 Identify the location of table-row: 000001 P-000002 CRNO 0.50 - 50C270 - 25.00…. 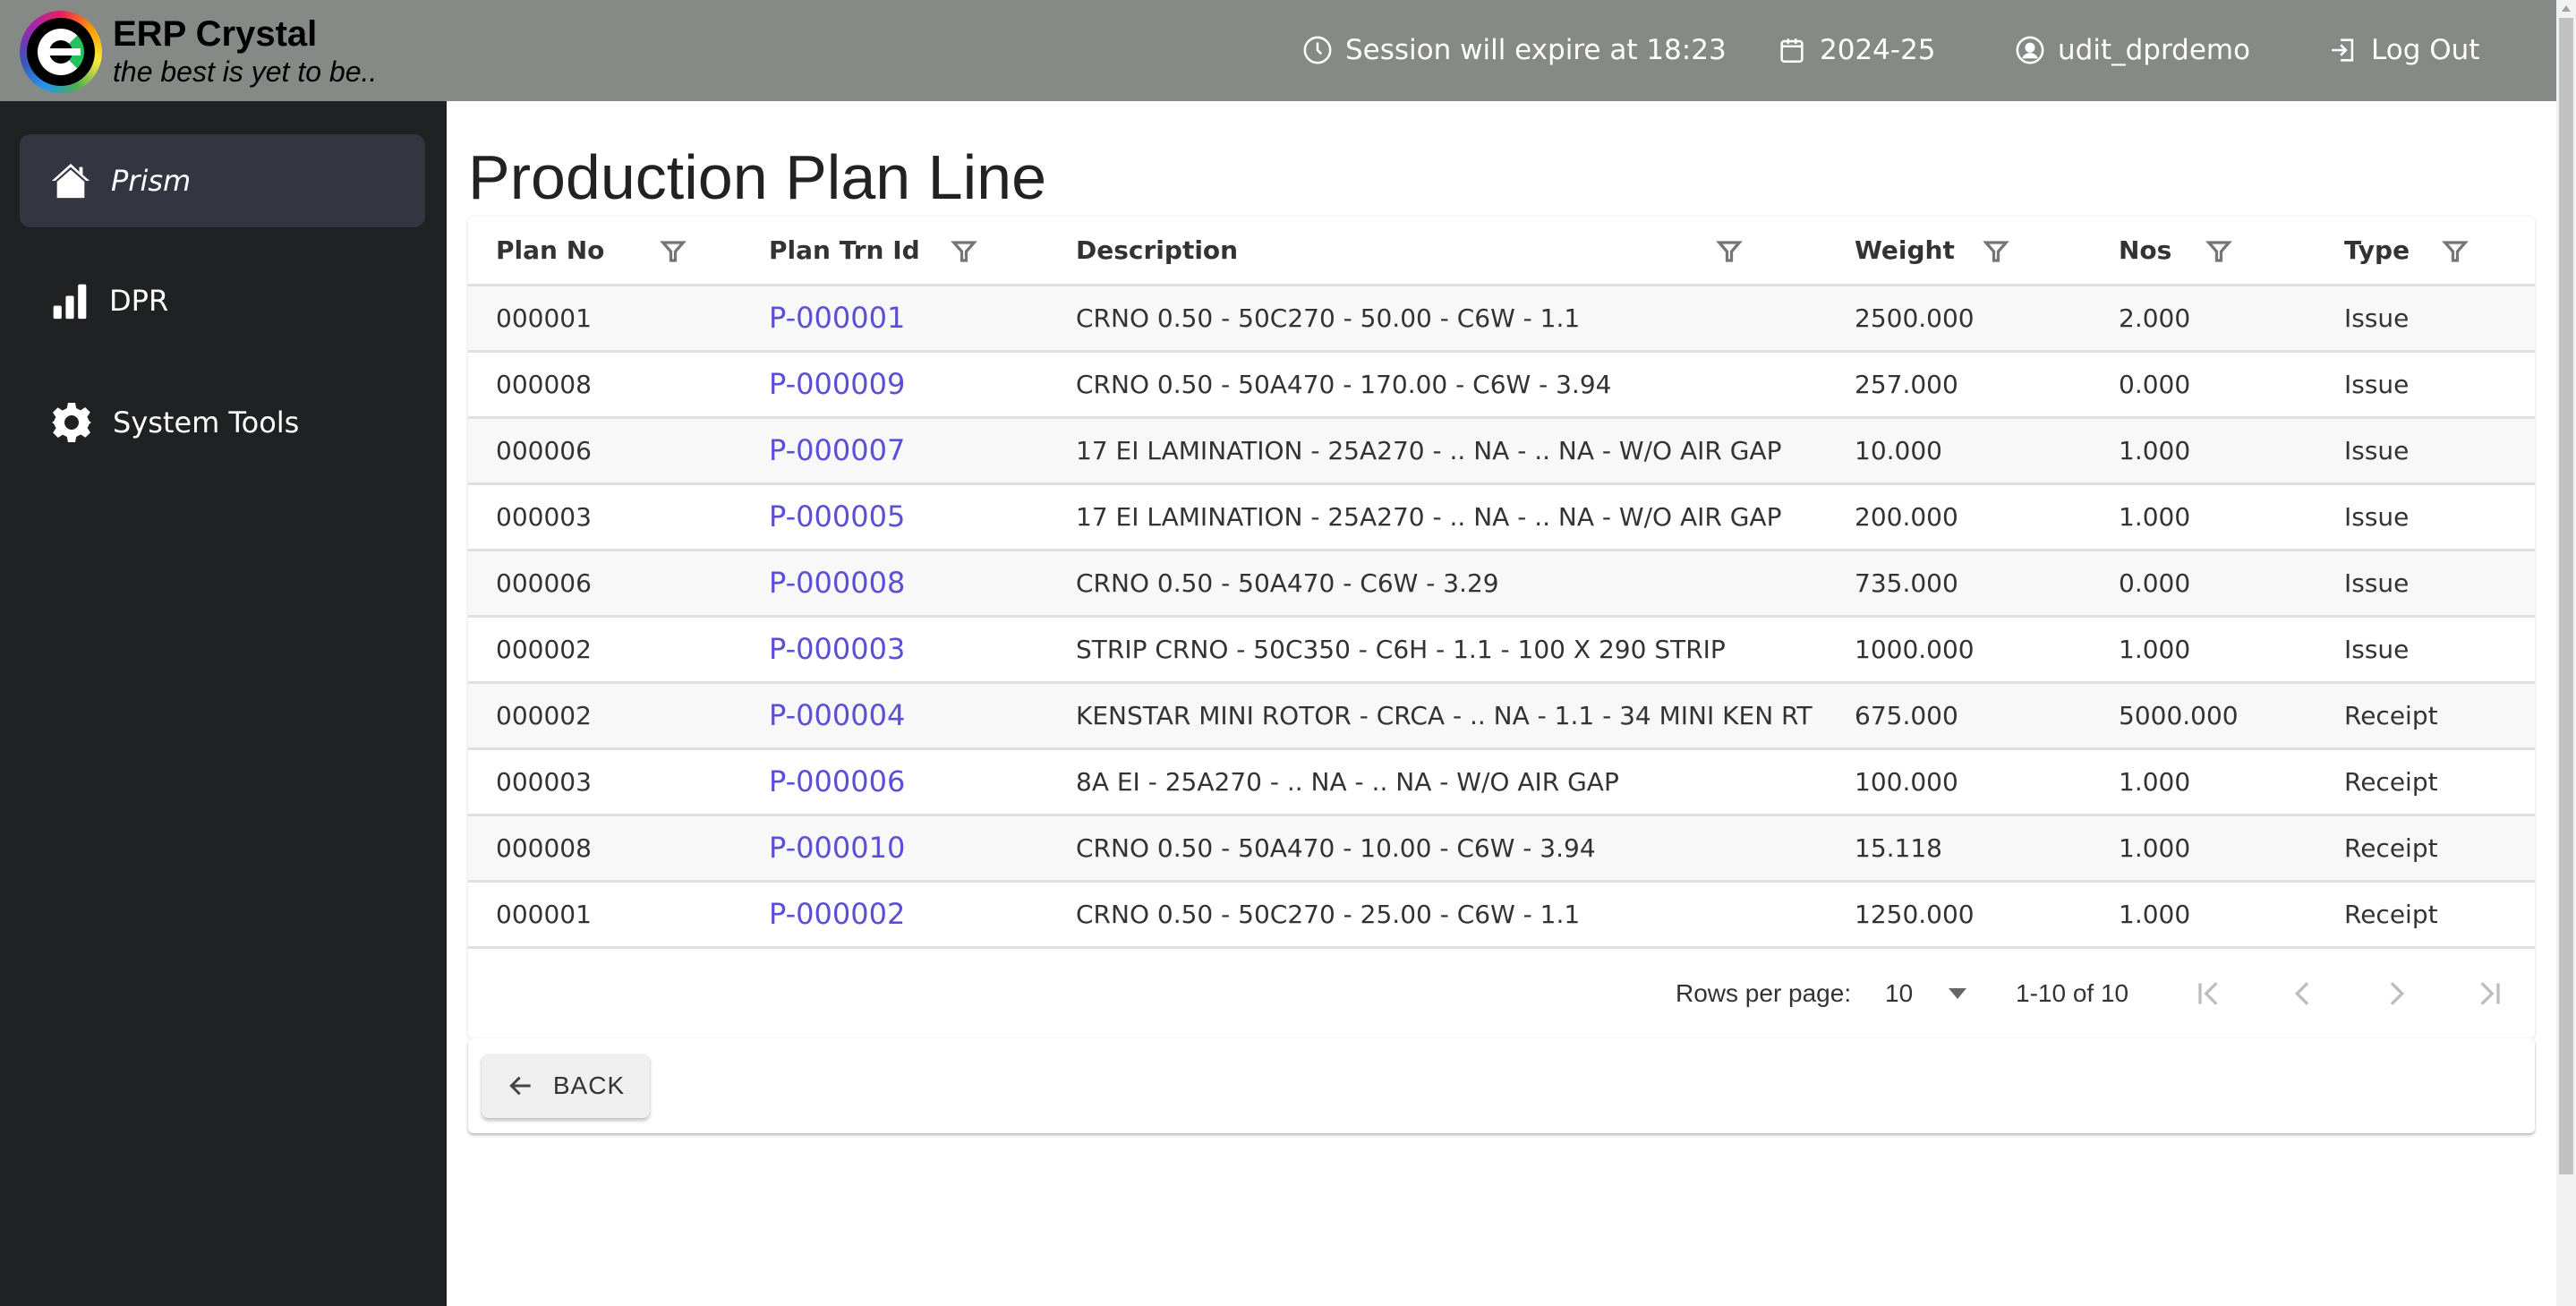
(1501, 915).